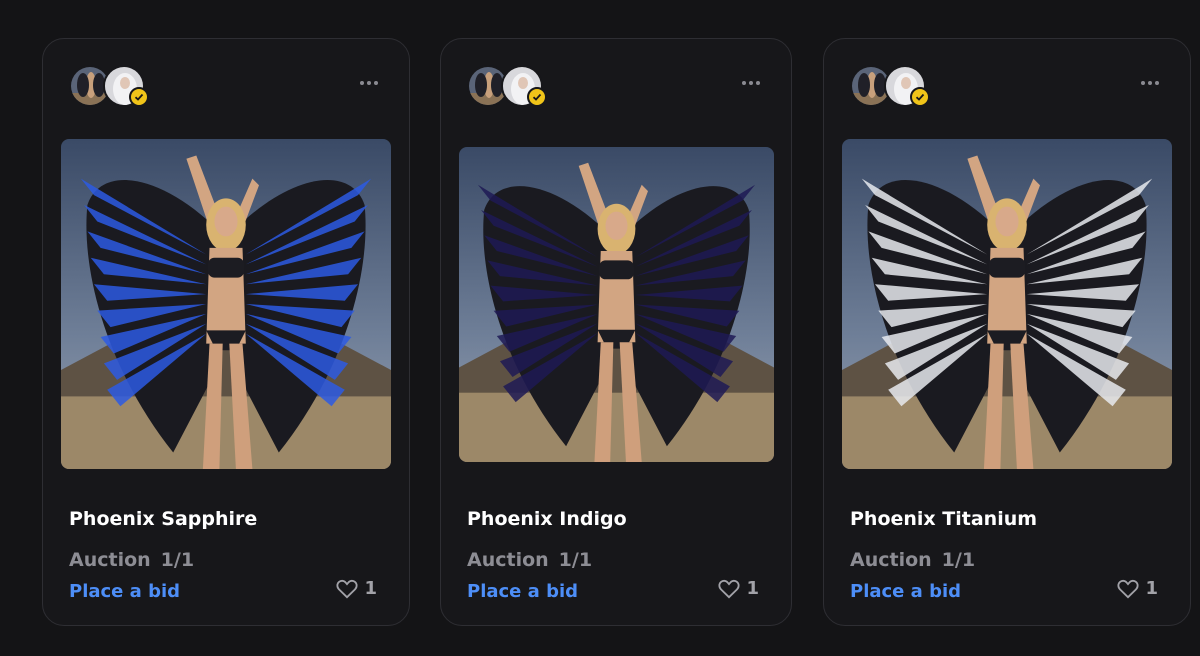 This screenshot has width=1200, height=656. What do you see at coordinates (163, 519) in the screenshot?
I see `artwork-title: Phoenix Sapphire` at bounding box center [163, 519].